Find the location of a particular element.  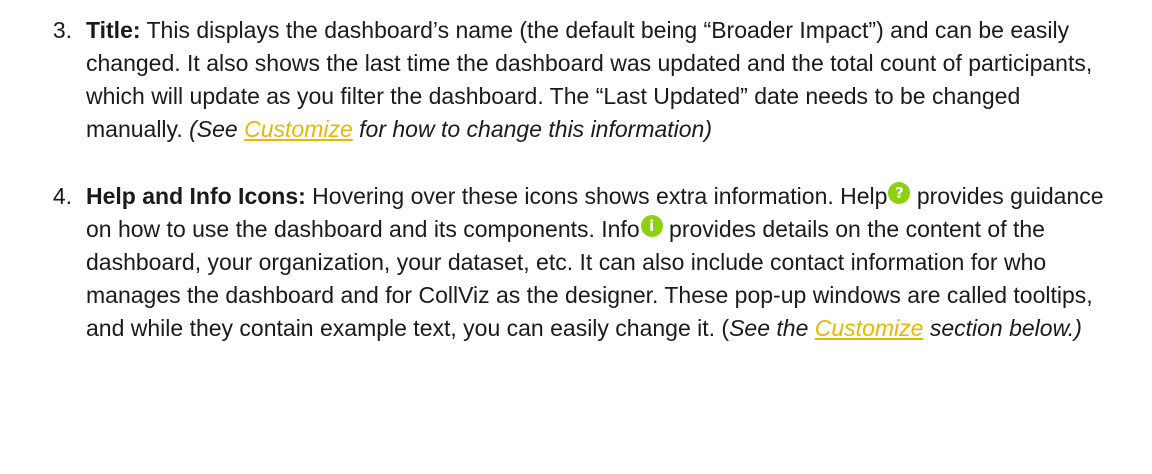

list-number: 4. is located at coordinates (62, 196).